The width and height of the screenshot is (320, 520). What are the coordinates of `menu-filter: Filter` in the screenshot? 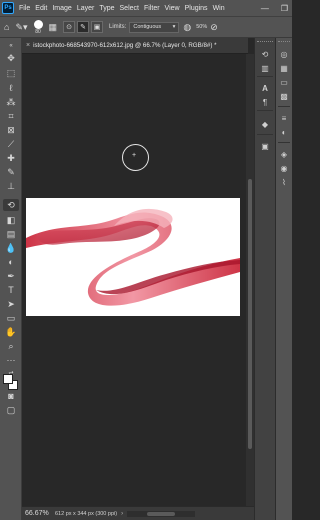 It's located at (152, 8).